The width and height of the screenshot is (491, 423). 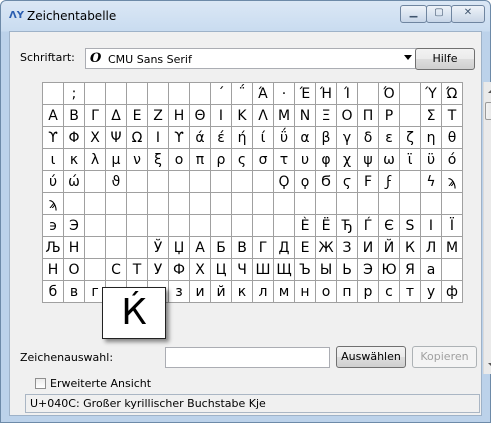 I want to click on character-cell: F, so click(x=368, y=181).